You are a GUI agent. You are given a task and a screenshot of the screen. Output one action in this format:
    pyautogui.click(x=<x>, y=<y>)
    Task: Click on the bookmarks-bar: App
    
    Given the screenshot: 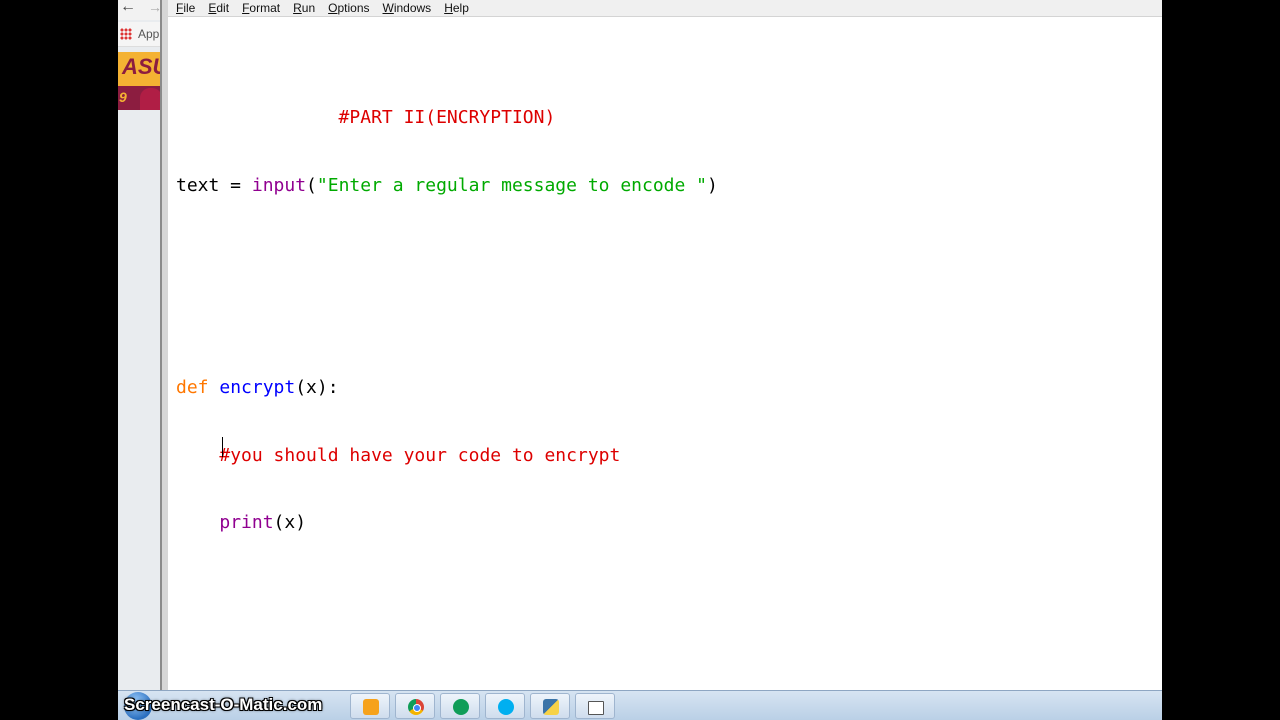 What is the action you would take?
    pyautogui.click(x=140, y=34)
    